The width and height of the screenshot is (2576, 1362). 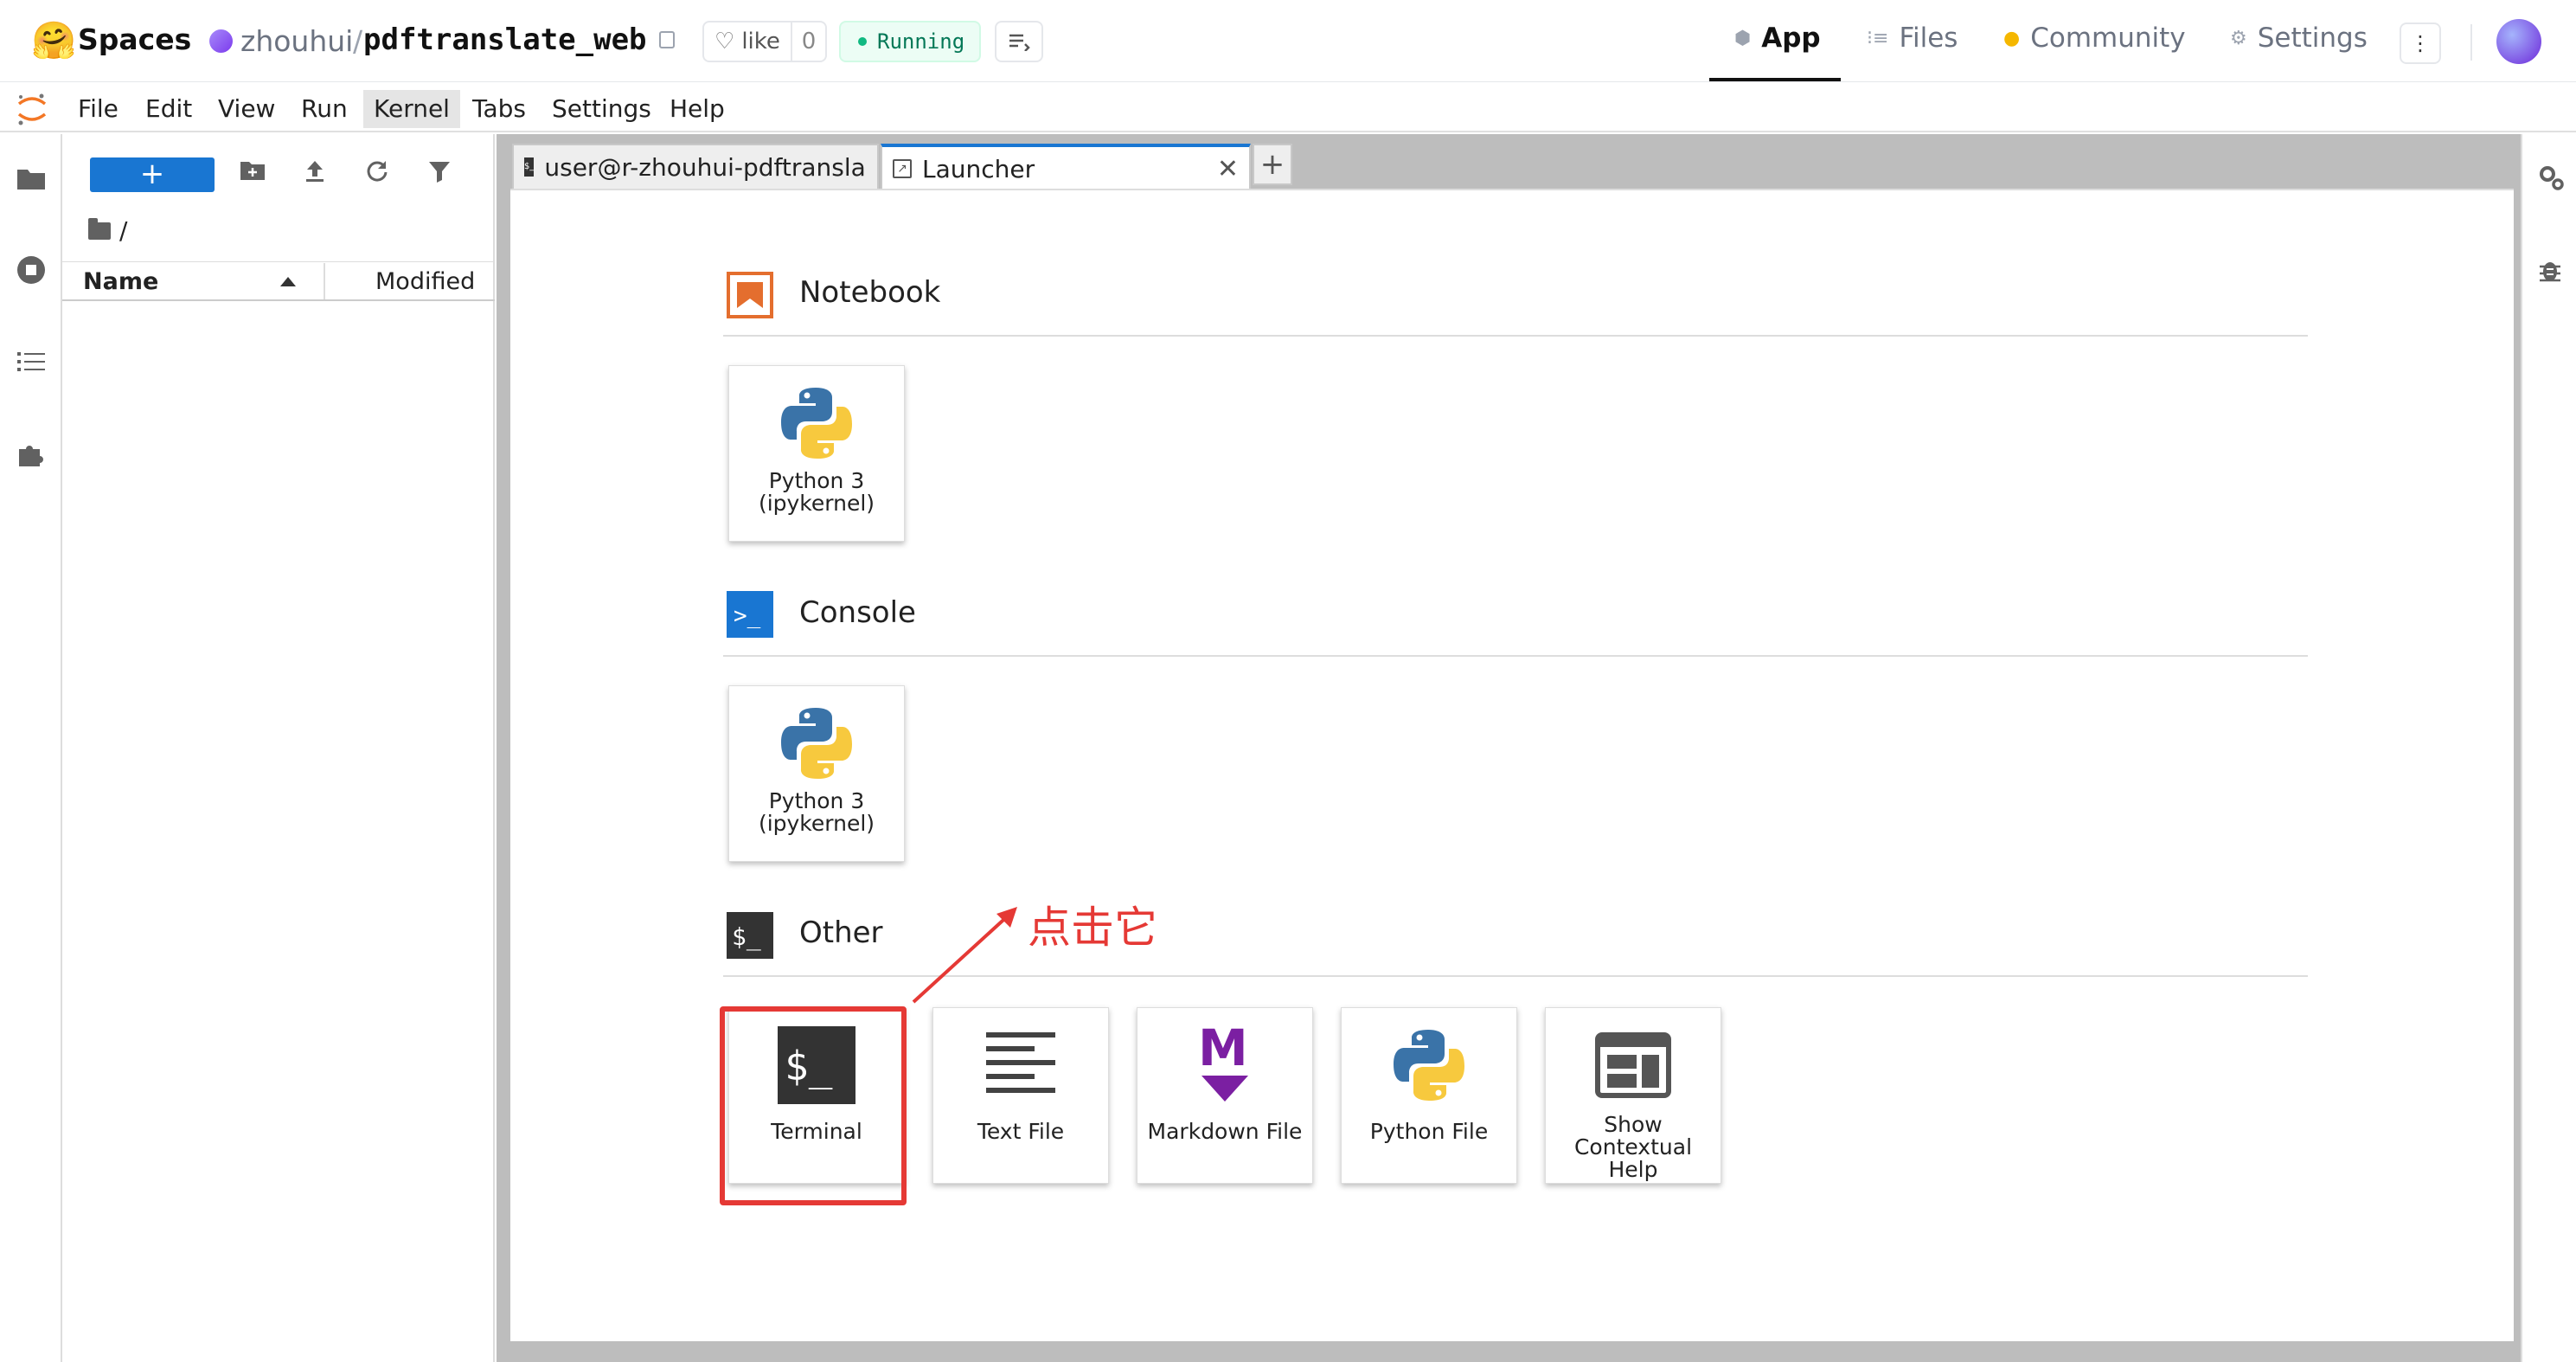 What do you see at coordinates (808, 42) in the screenshot?
I see `like-count: 0` at bounding box center [808, 42].